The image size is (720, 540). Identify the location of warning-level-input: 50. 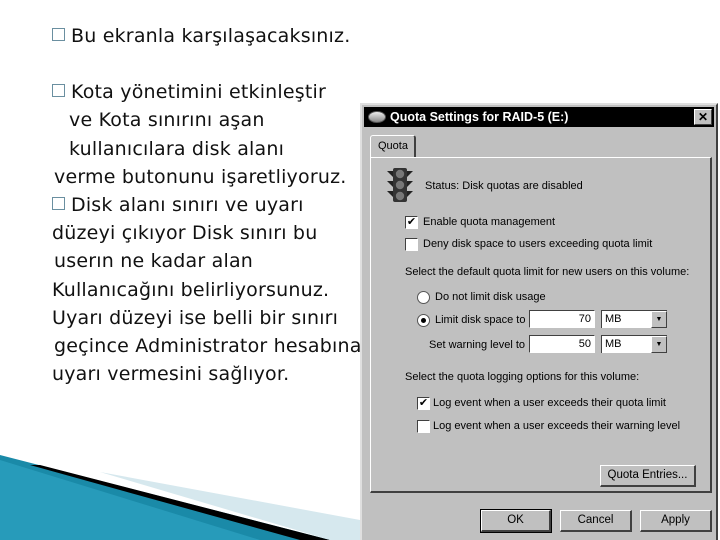
(562, 344).